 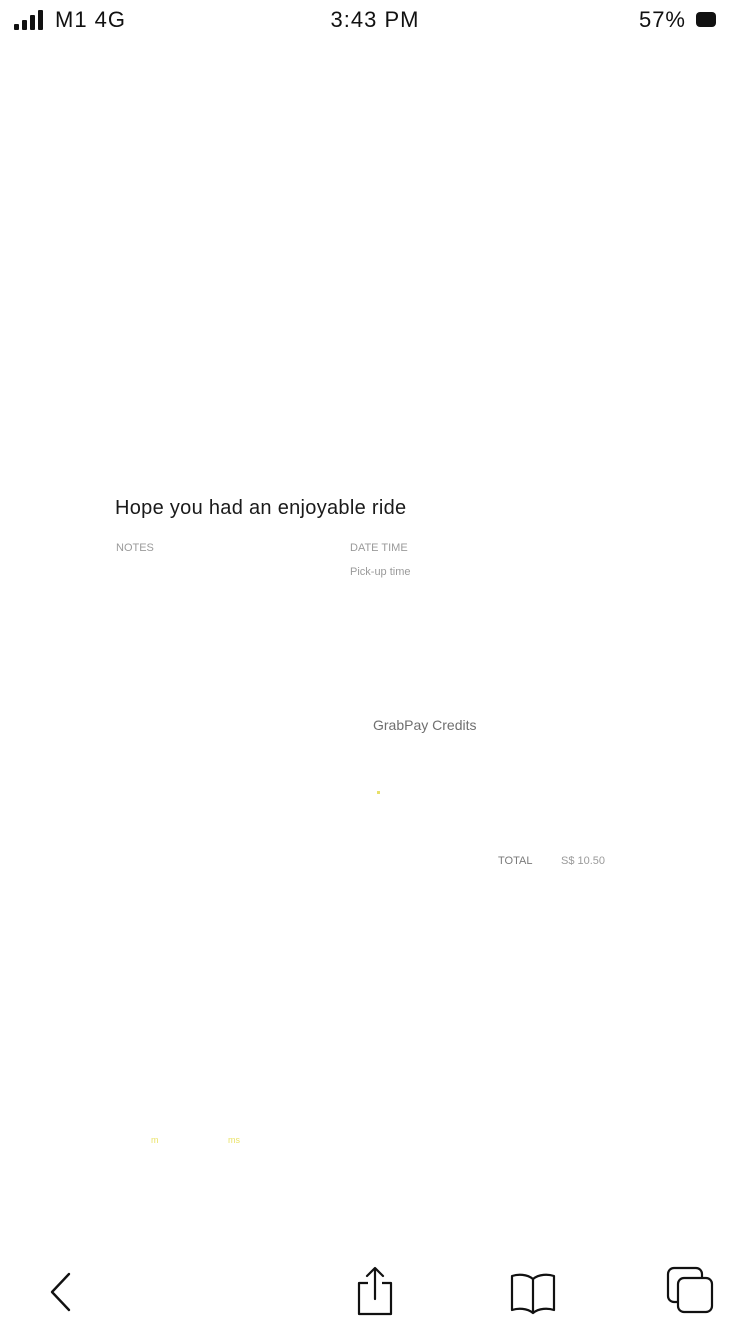 I want to click on payment-method: GrabPay Credits, so click(x=425, y=725).